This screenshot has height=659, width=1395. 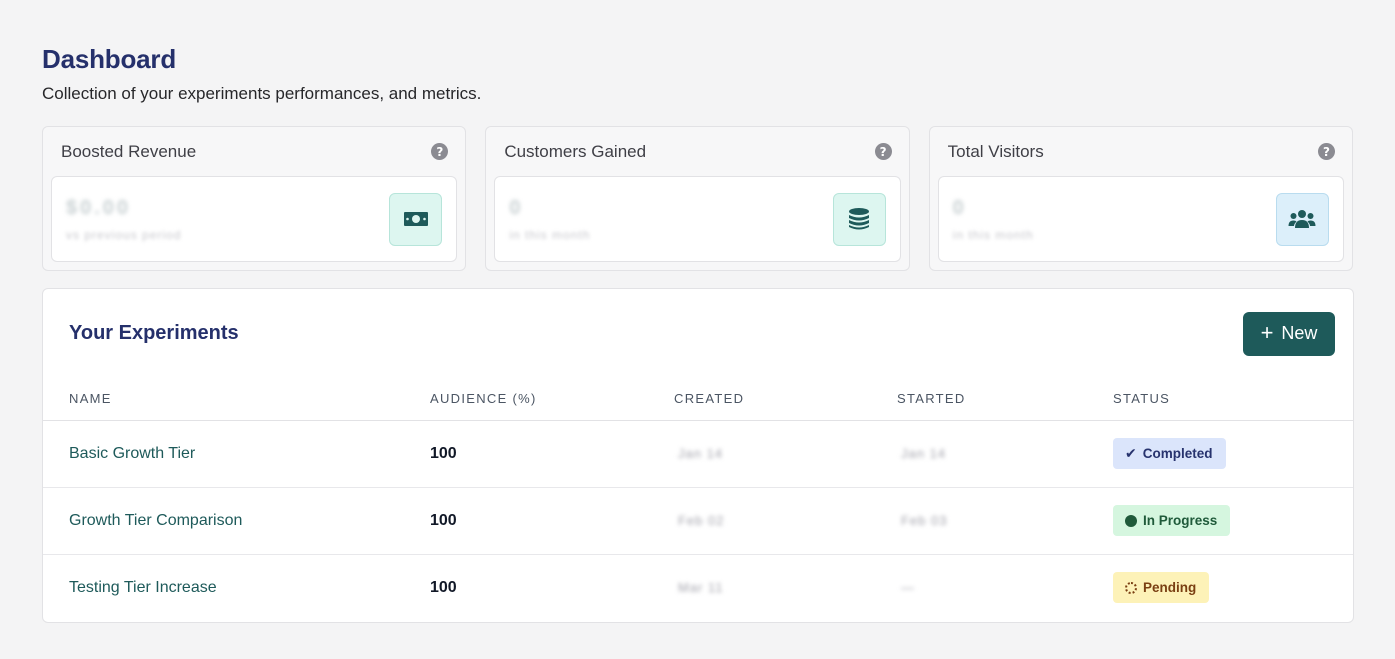 I want to click on column-header-name: NAME, so click(x=236, y=399).